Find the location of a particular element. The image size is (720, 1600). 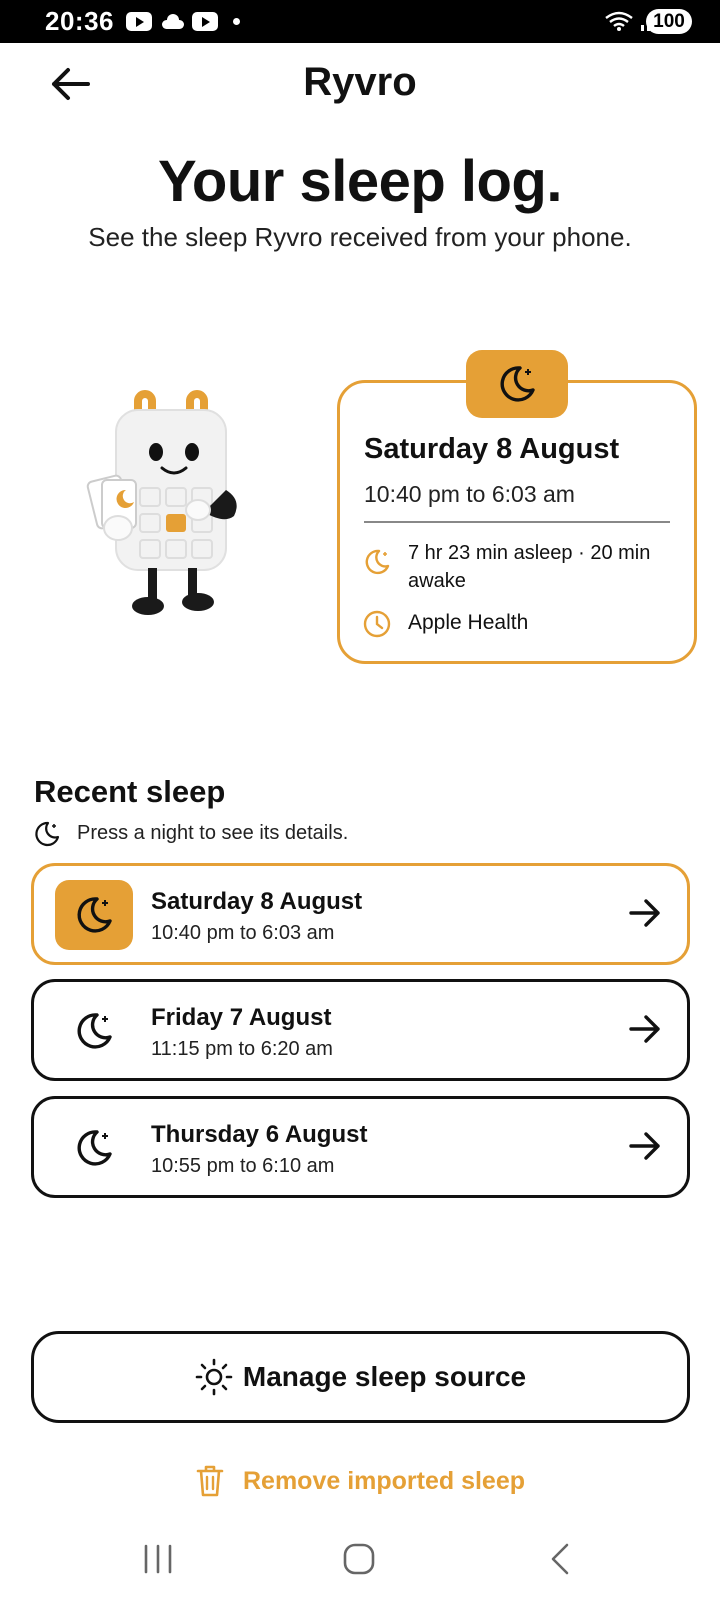

notification-icons is located at coordinates (183, 21).